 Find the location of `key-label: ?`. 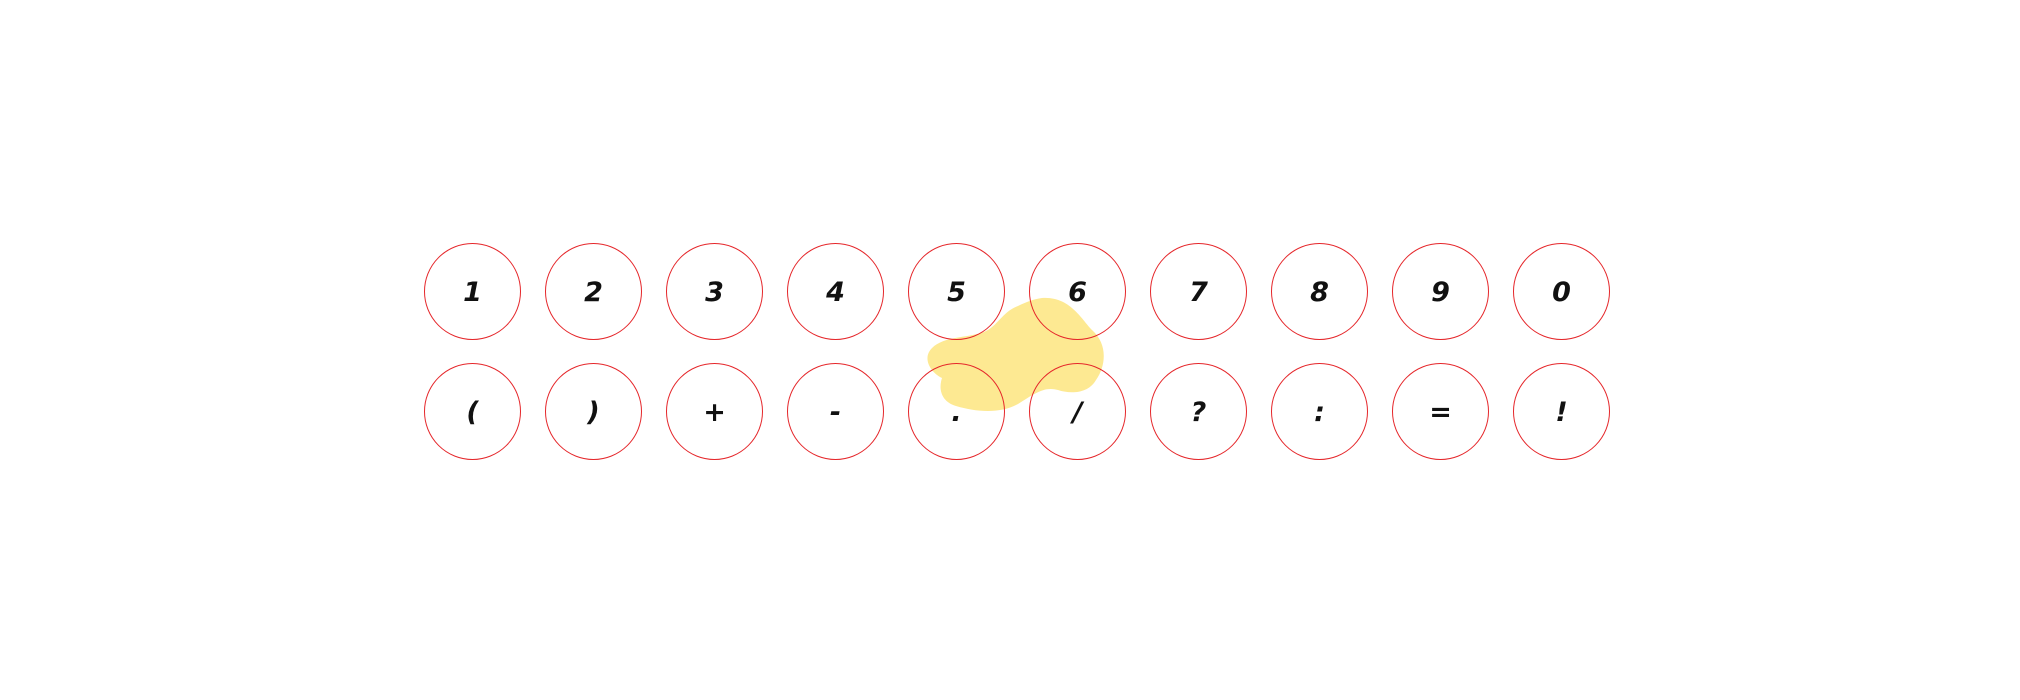

key-label: ? is located at coordinates (1198, 412).